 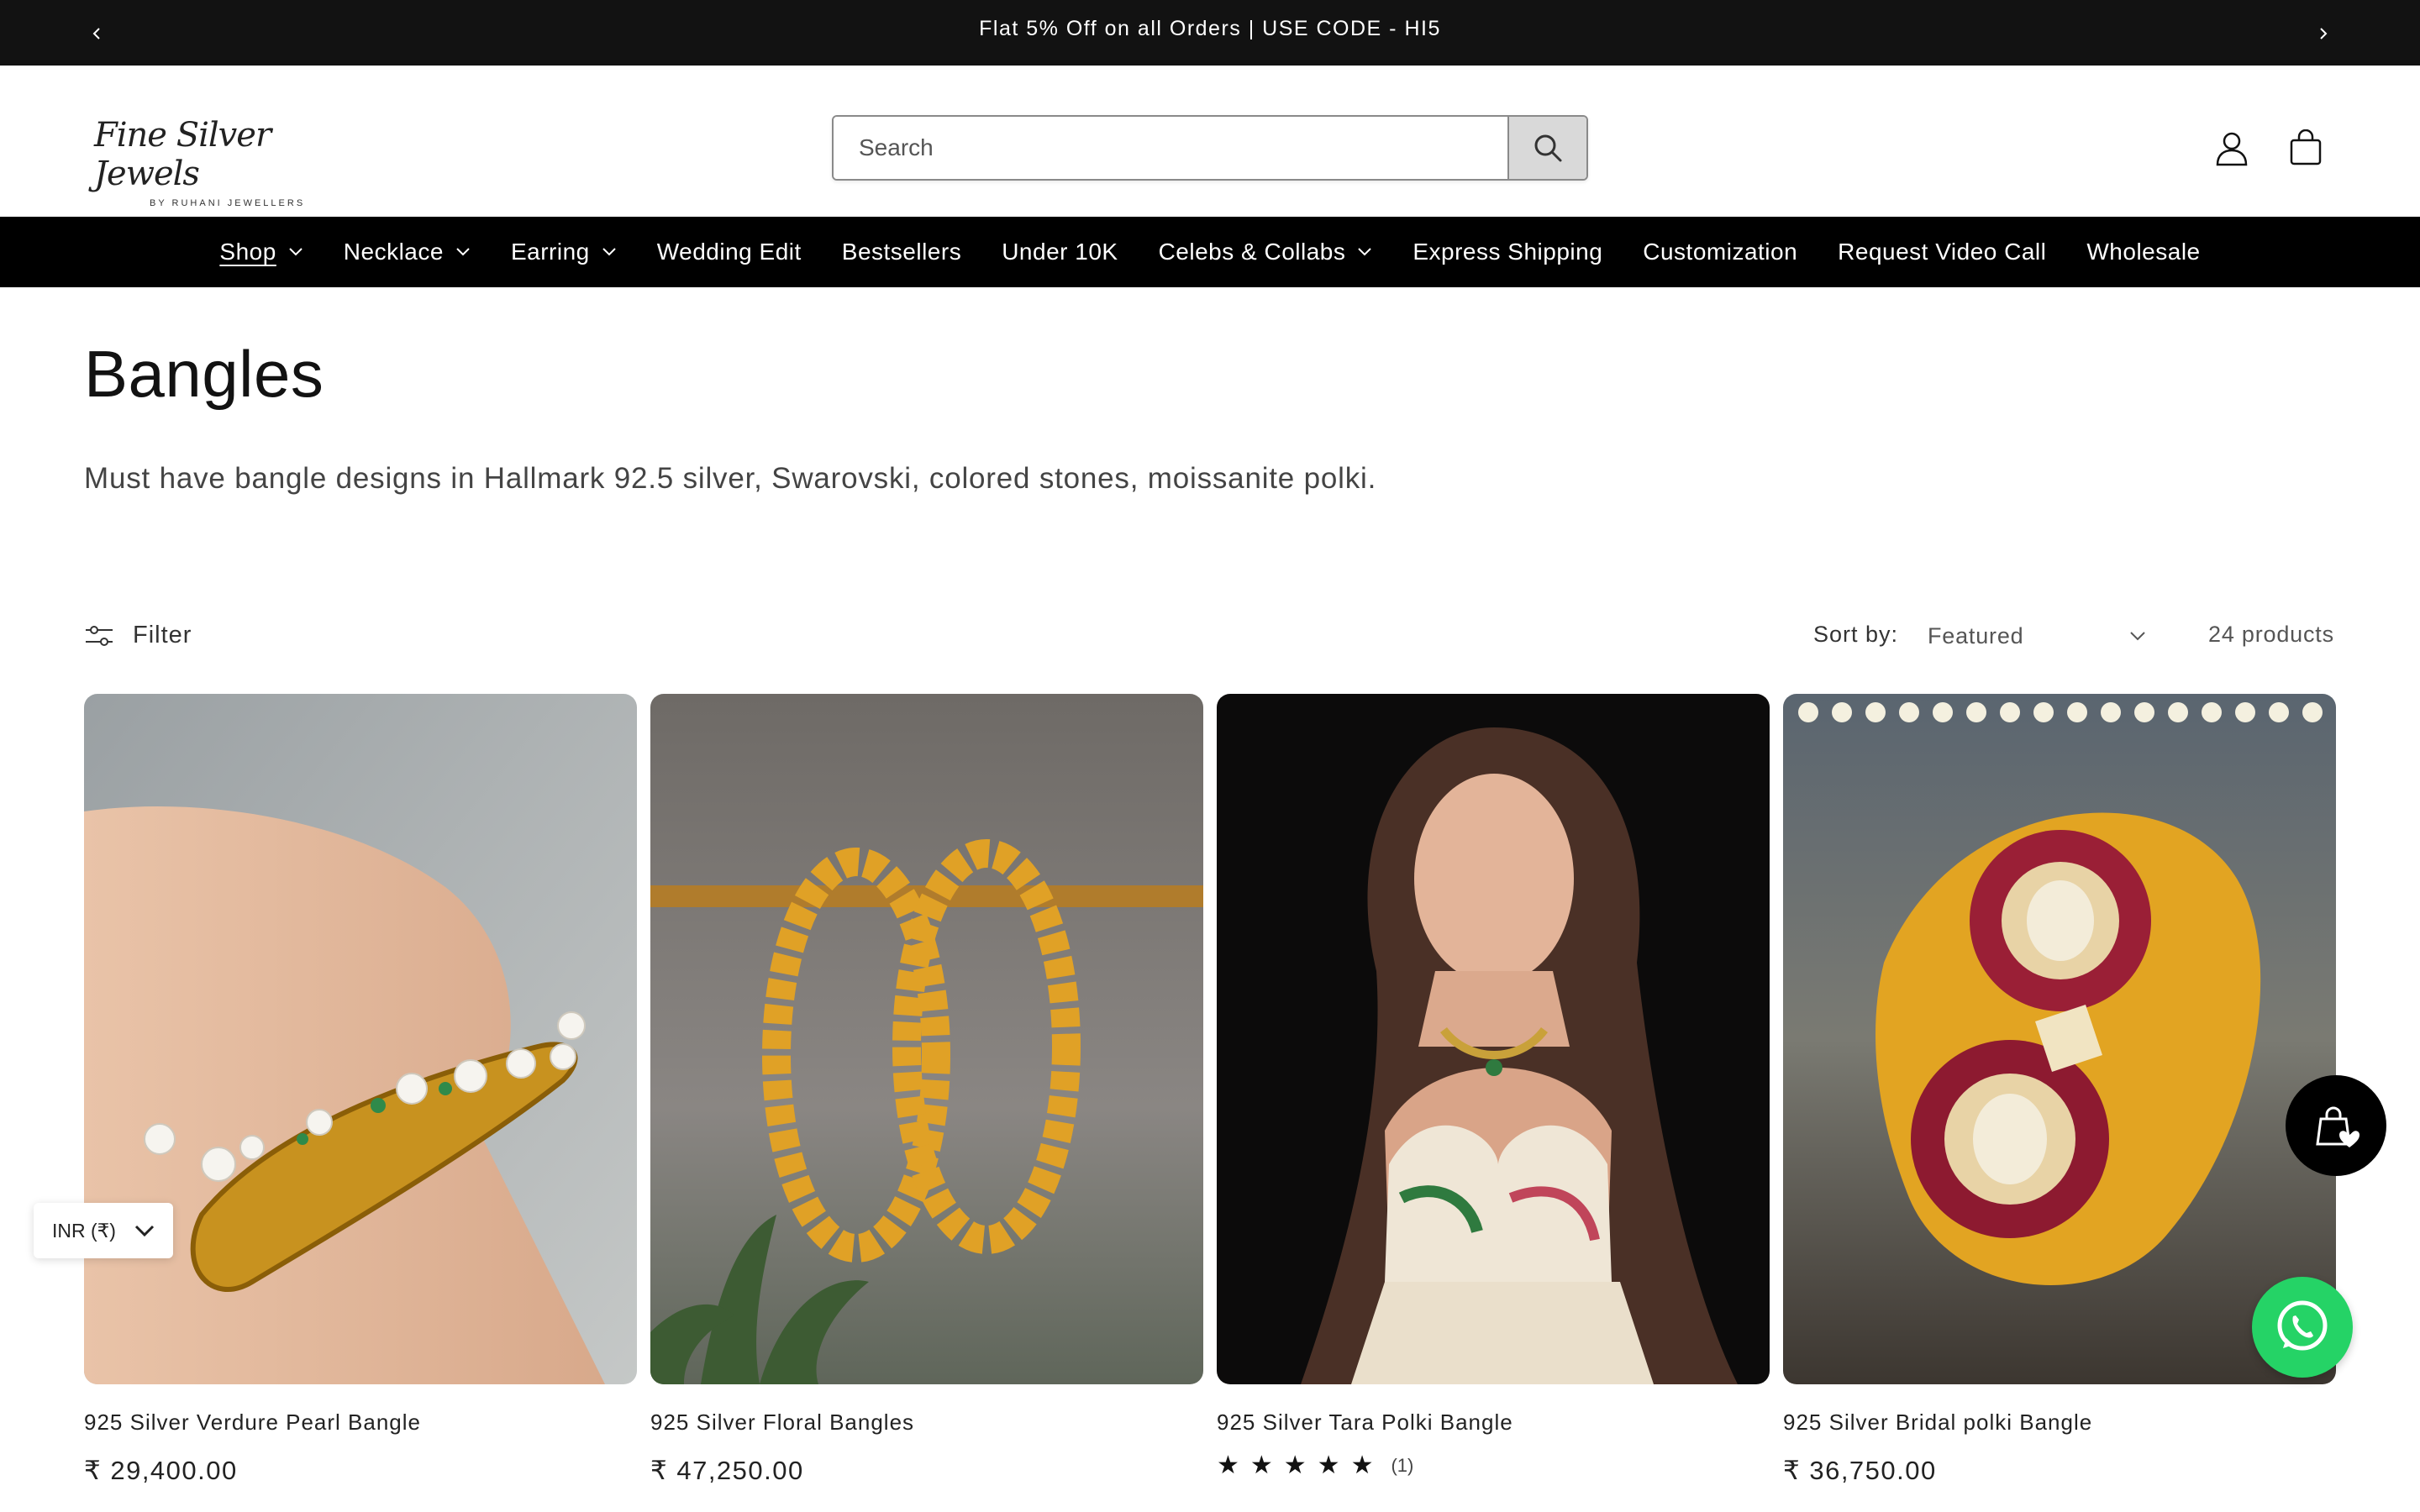 What do you see at coordinates (1252, 252) in the screenshot?
I see `nav-item-label: Celebs & Collabs` at bounding box center [1252, 252].